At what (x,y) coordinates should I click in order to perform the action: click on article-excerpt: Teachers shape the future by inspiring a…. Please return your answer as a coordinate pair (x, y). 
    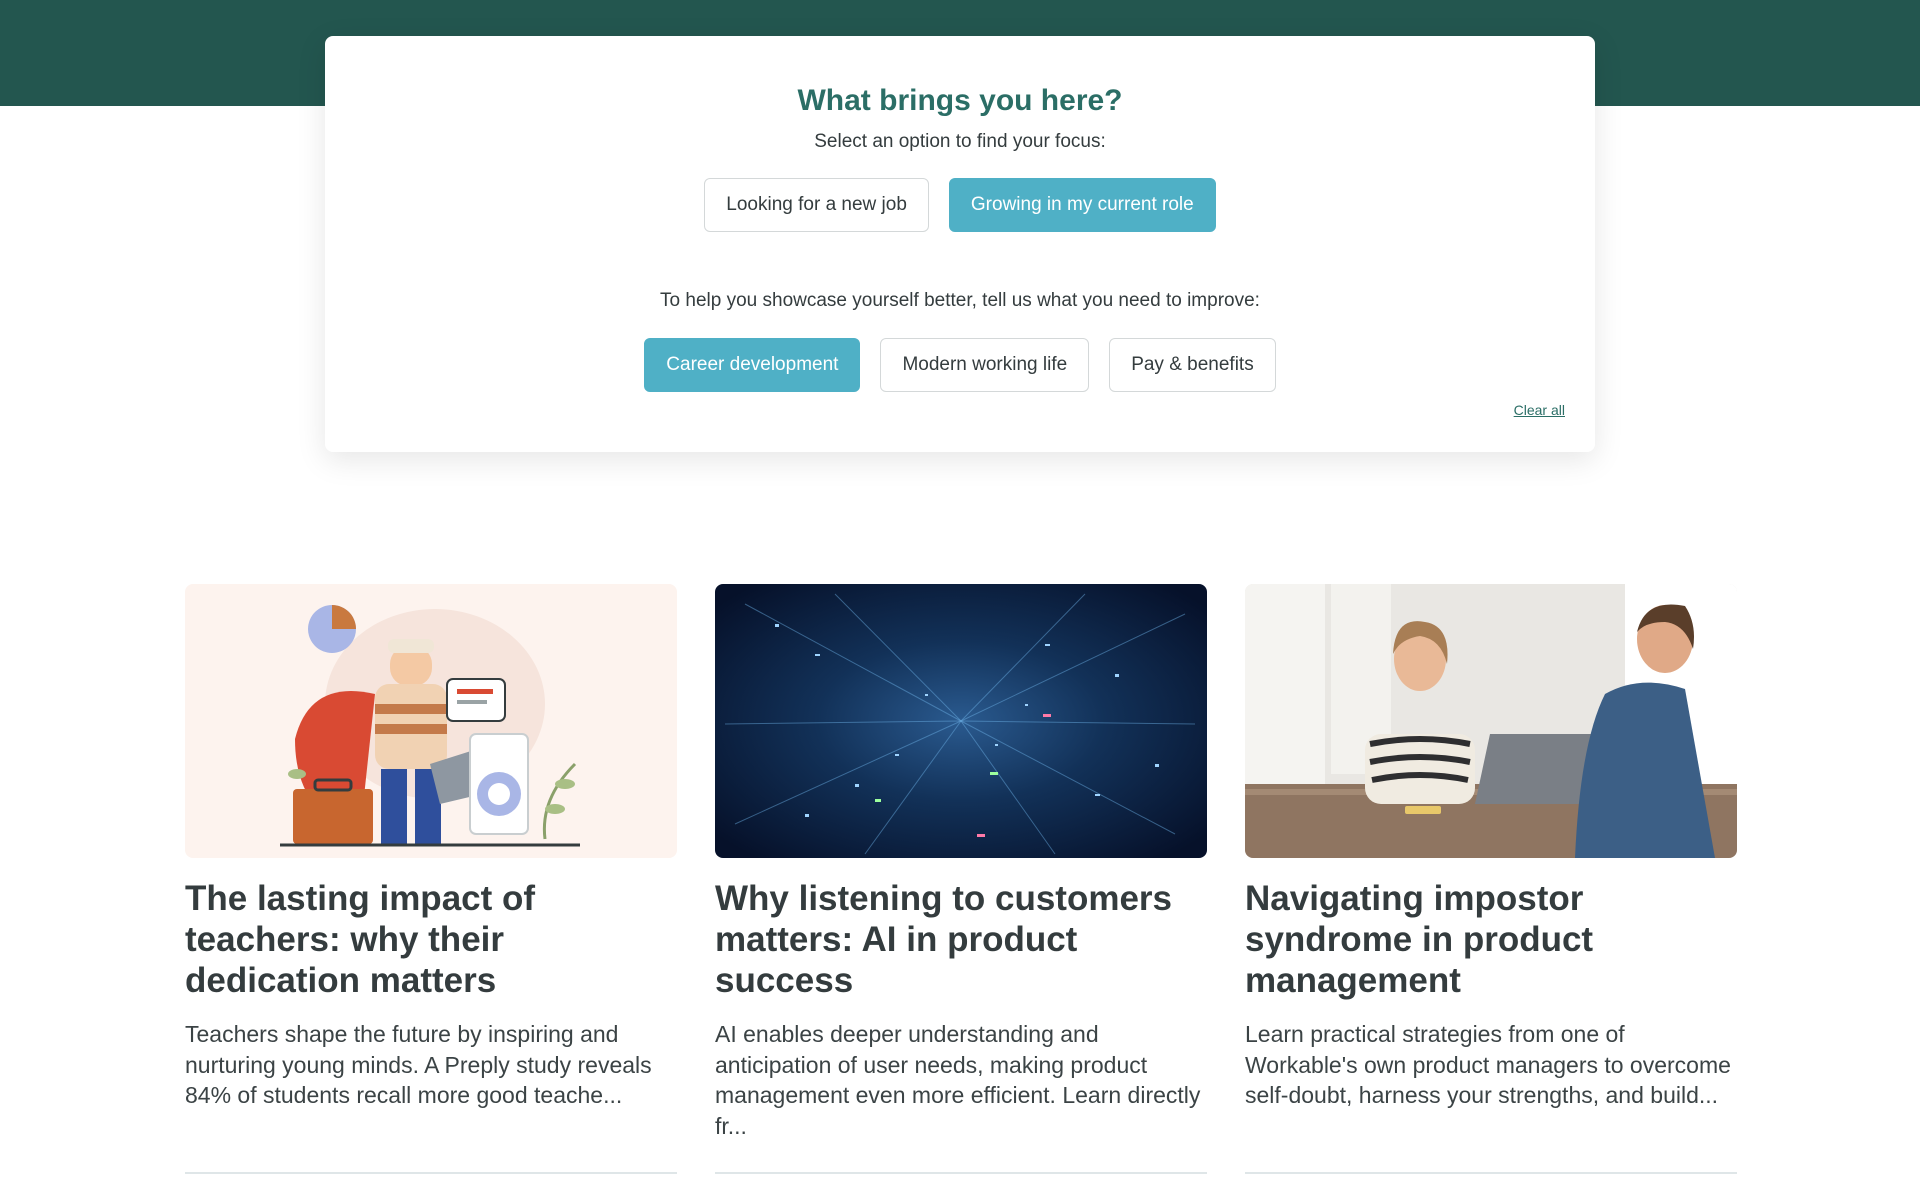
    Looking at the image, I should click on (418, 1064).